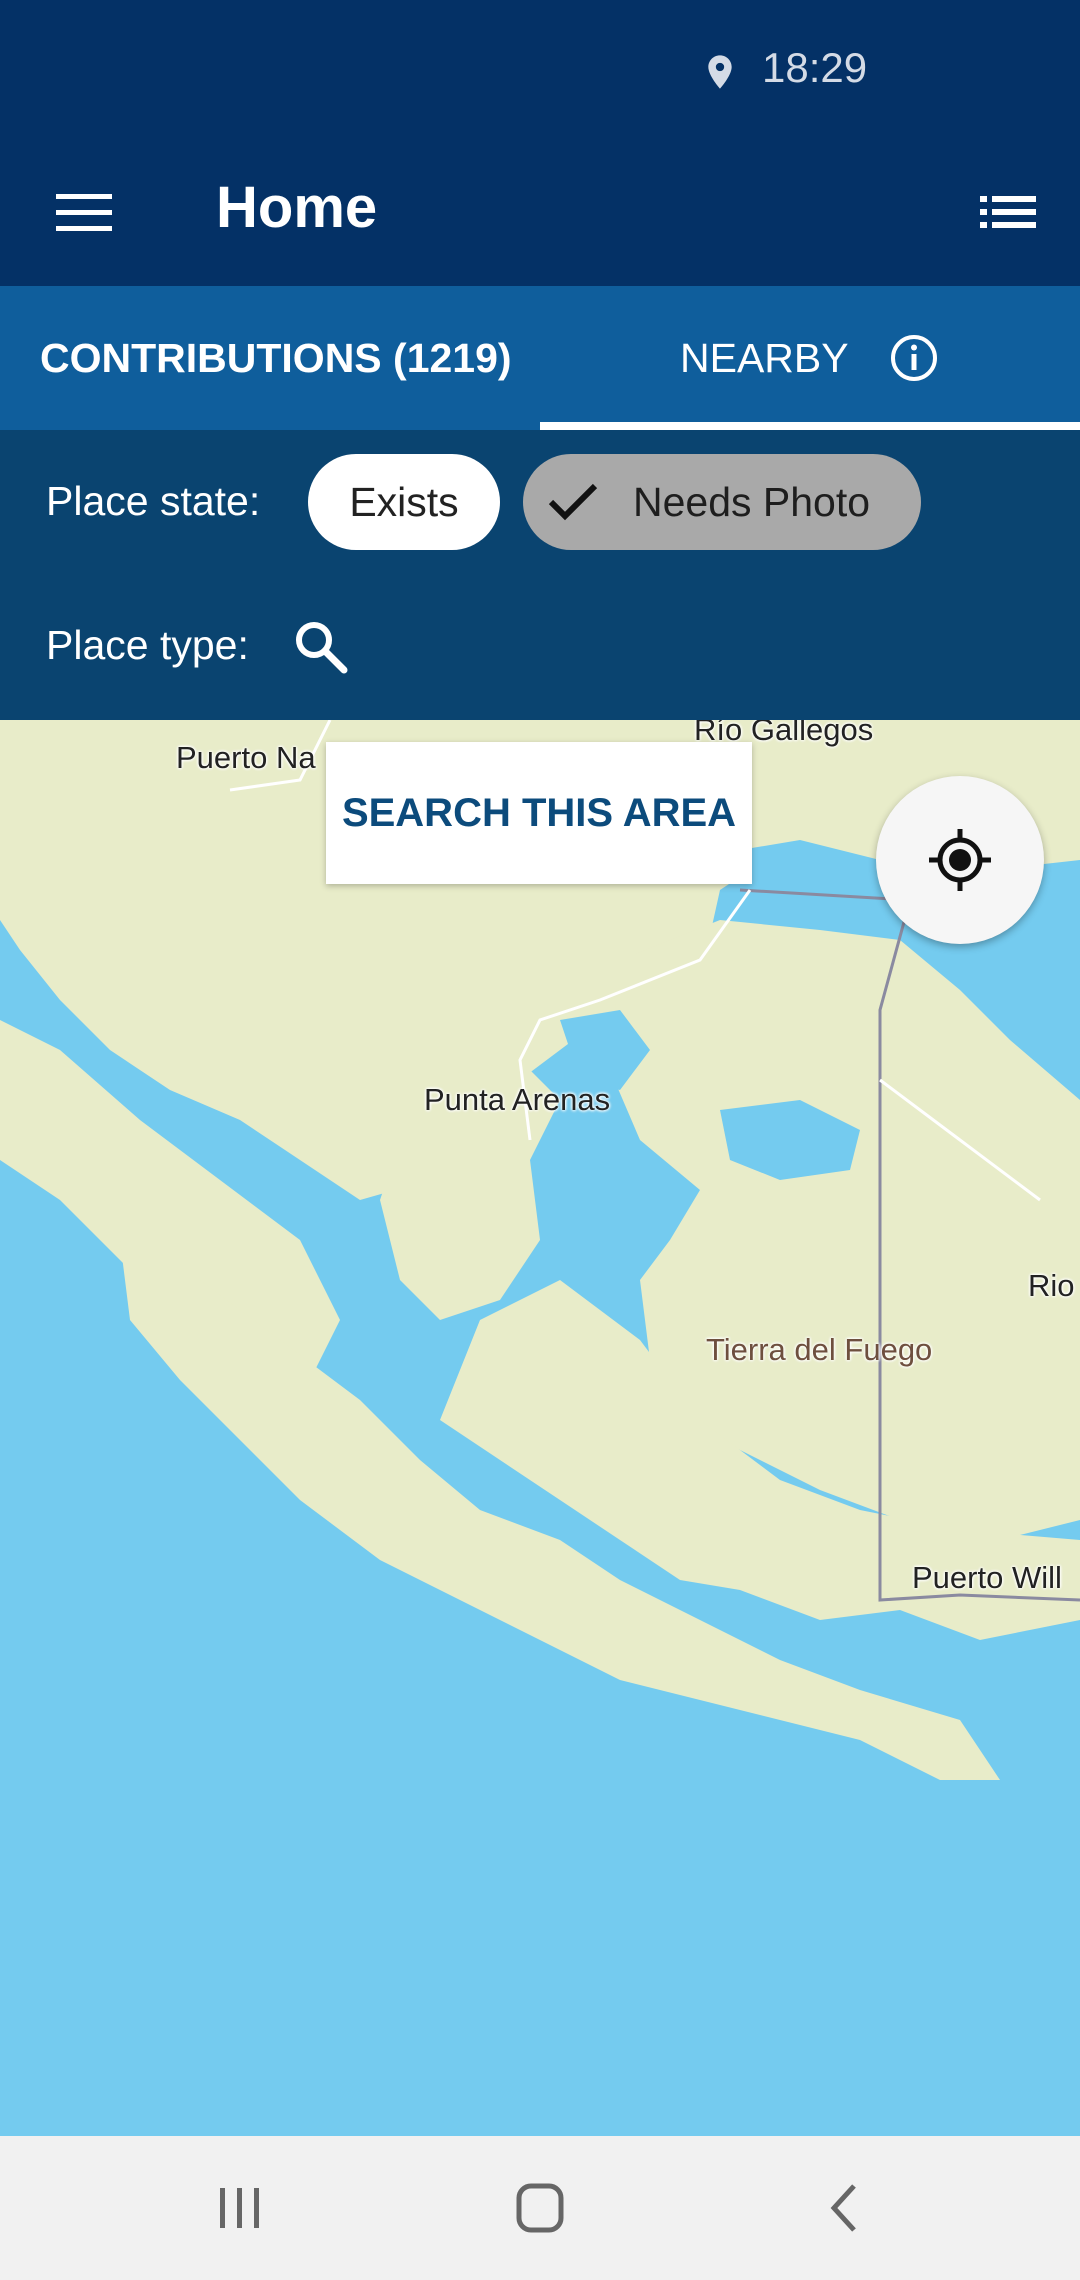  I want to click on system-nav-bar, so click(540, 2208).